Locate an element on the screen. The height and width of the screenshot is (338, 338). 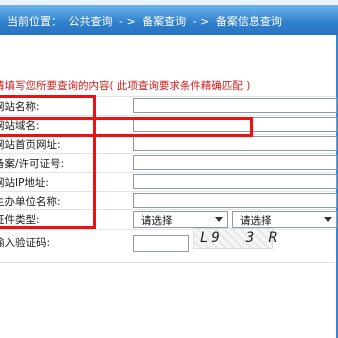
captcha-label: 输入验证码: is located at coordinates (25, 243).